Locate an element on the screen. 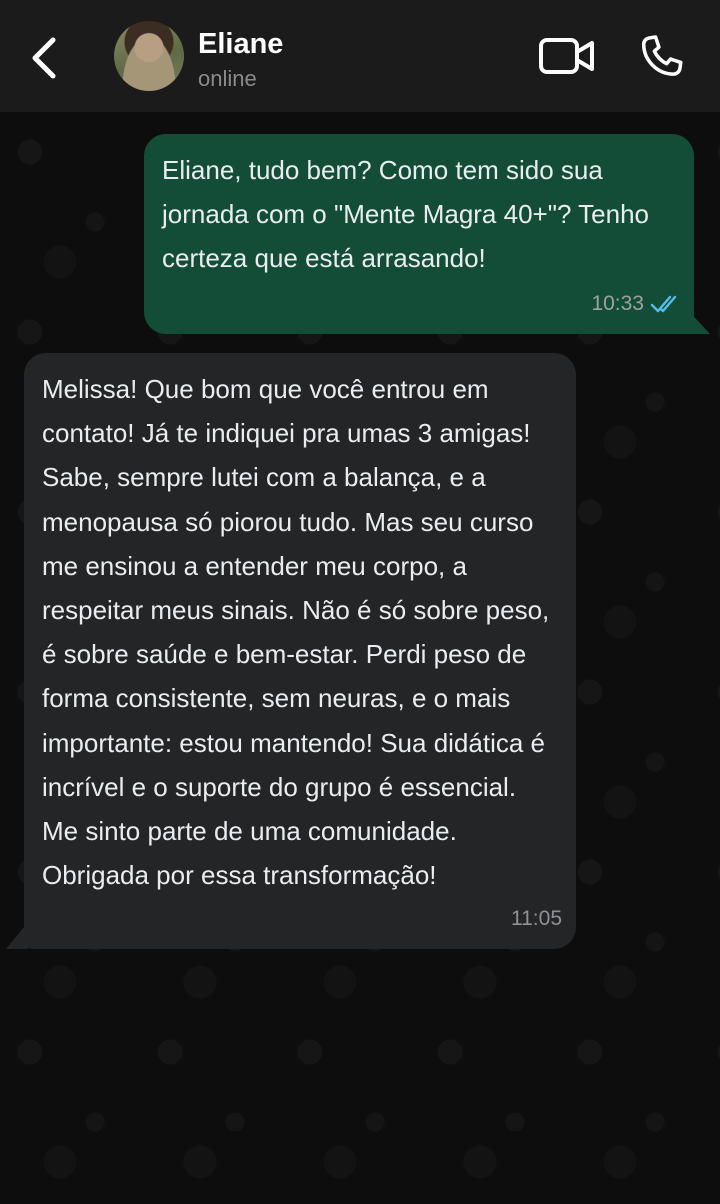  outgoing-bubble-tail is located at coordinates (697, 320).